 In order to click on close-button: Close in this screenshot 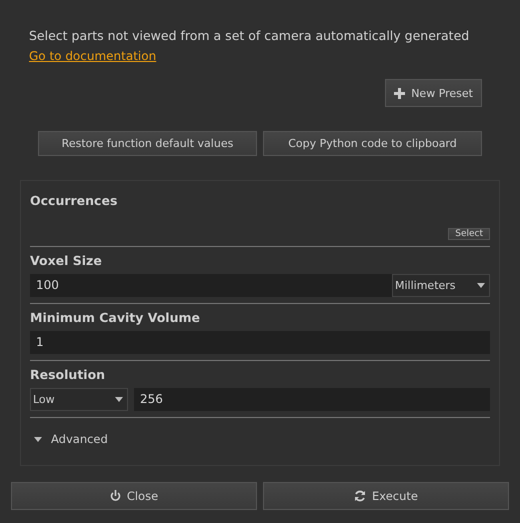, I will do `click(134, 496)`.